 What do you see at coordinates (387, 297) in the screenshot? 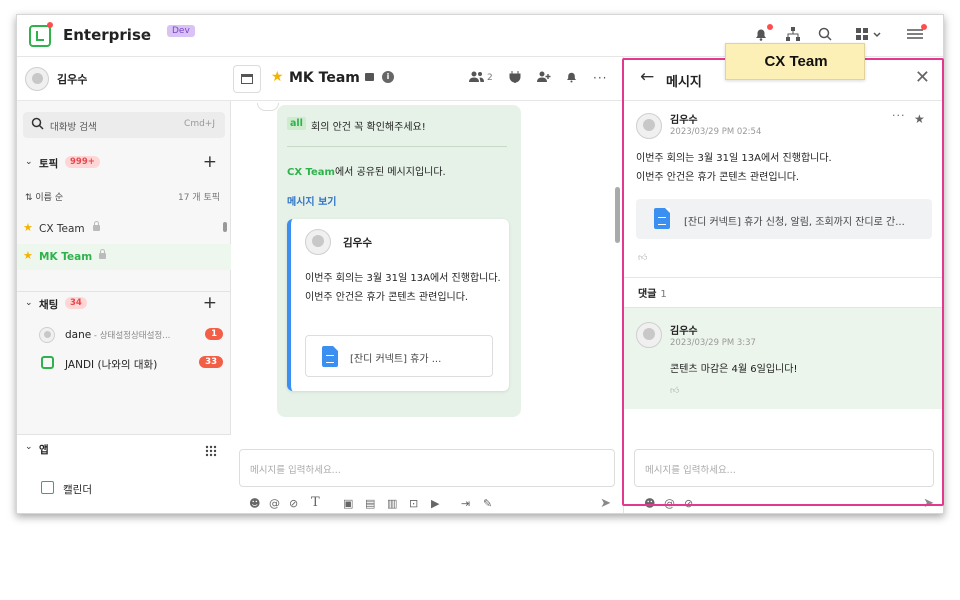
I see `quote-line-2: 이번주 안건은 휴가 콘텐츠 관련입니다.` at bounding box center [387, 297].